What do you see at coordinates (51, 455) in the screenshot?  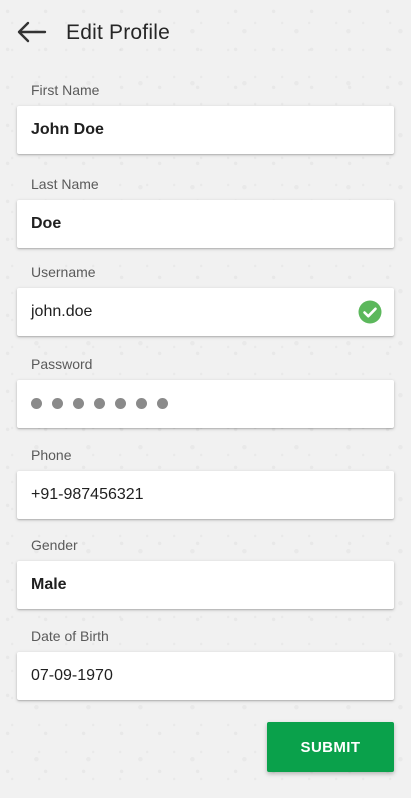 I see `phone-label: Phone` at bounding box center [51, 455].